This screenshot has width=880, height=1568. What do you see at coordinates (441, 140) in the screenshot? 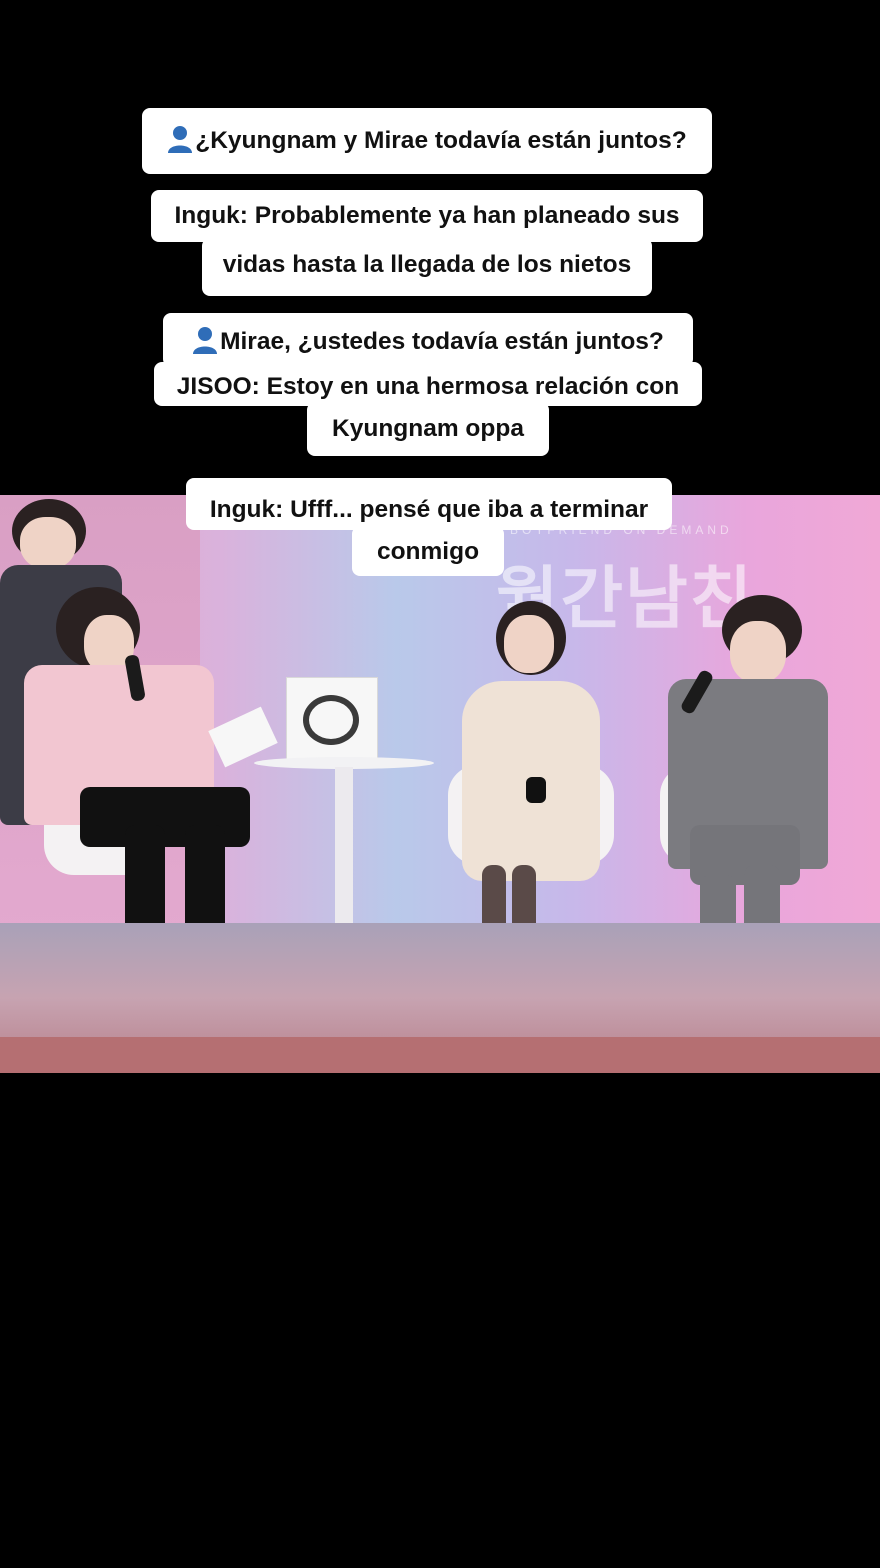
I see `caption-question-1-text: ¿Kyungnam y Mirae todavía están juntos?` at bounding box center [441, 140].